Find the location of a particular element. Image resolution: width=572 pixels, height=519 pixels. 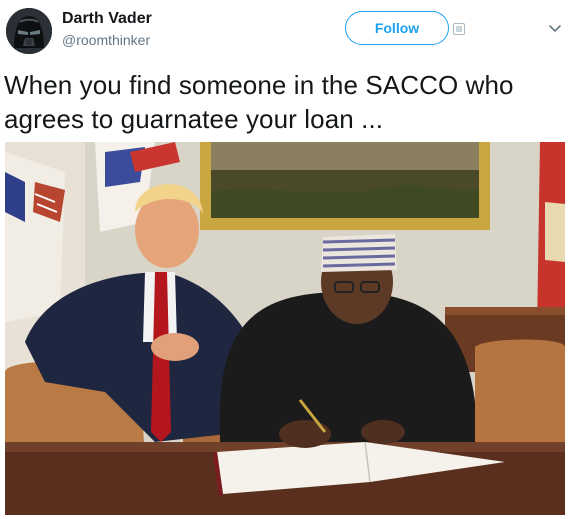

follow-status-icon is located at coordinates (459, 29).